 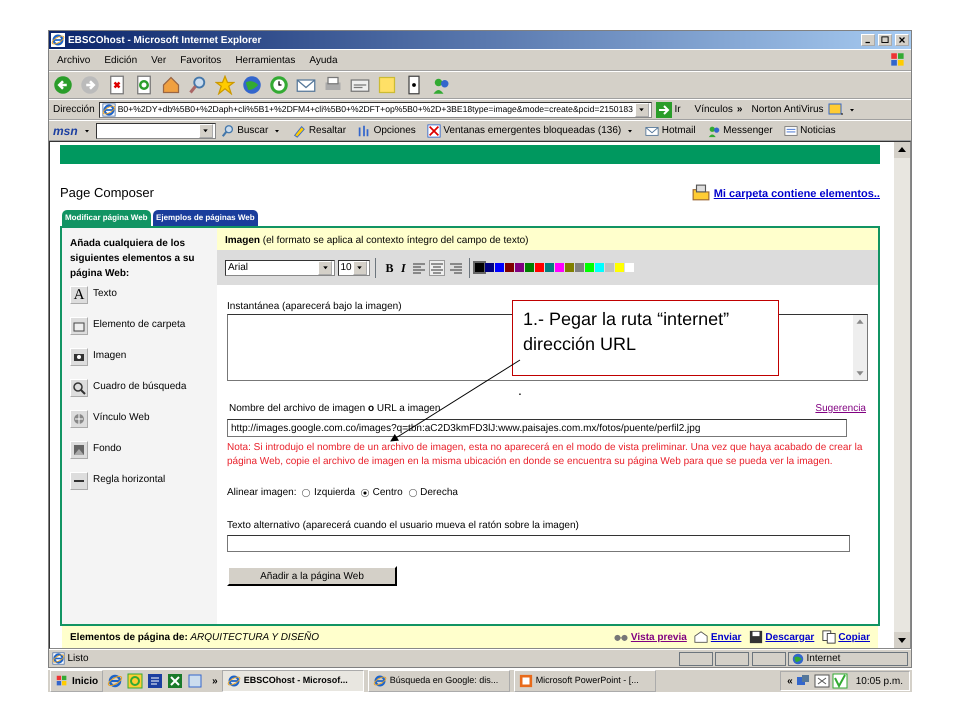 What do you see at coordinates (403, 267) in the screenshot?
I see `italic-button: I` at bounding box center [403, 267].